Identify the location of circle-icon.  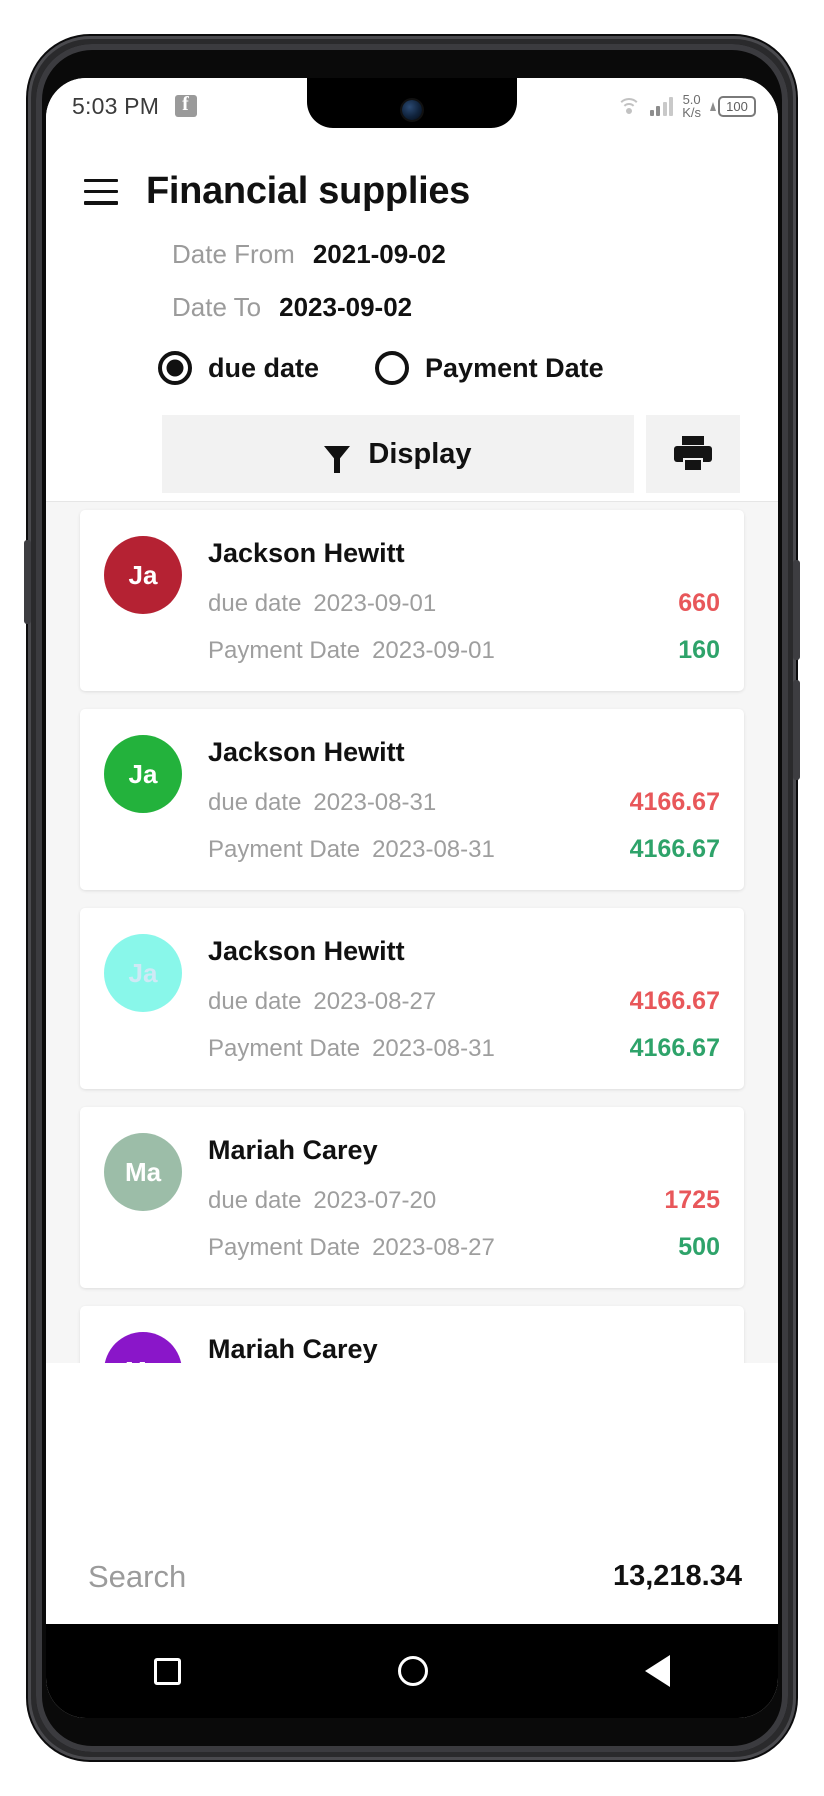
(412, 1671).